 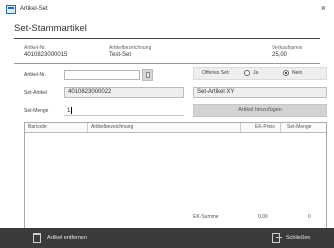 I want to click on page-title: Set-Stammartikel, so click(x=50, y=28).